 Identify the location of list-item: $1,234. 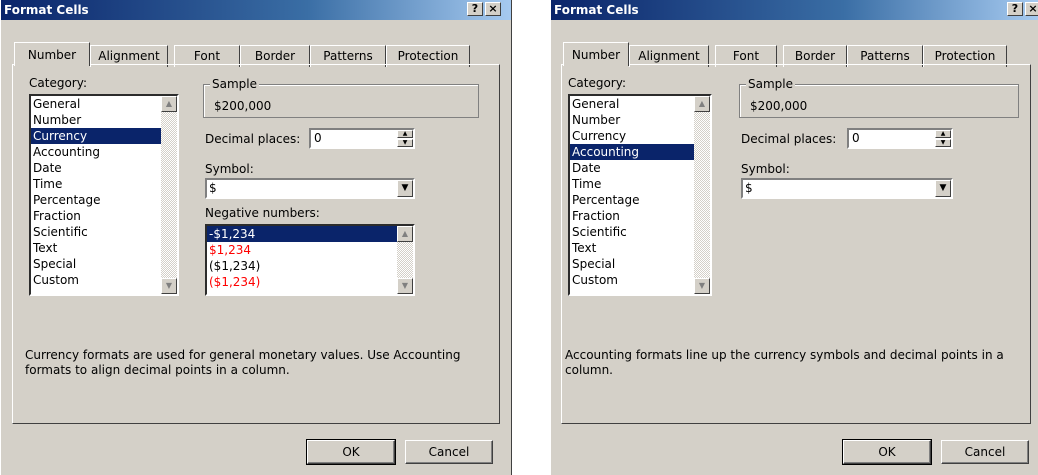
(310, 250).